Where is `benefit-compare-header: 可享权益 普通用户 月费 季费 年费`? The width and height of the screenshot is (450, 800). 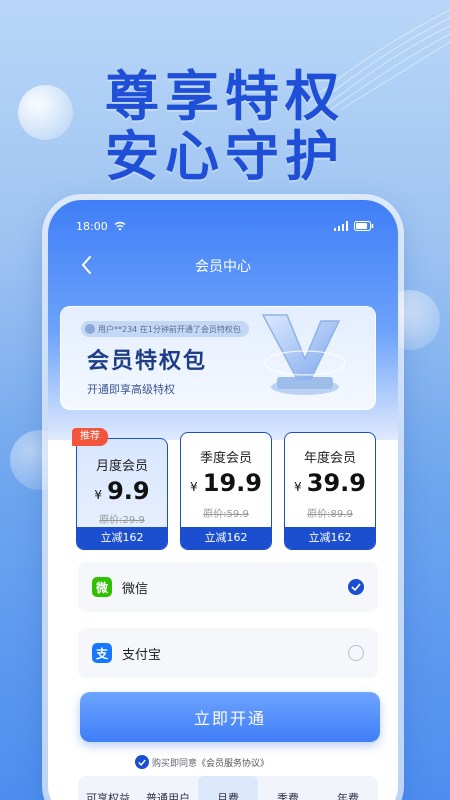 benefit-compare-header: 可享权益 普通用户 月费 季费 年费 is located at coordinates (228, 788).